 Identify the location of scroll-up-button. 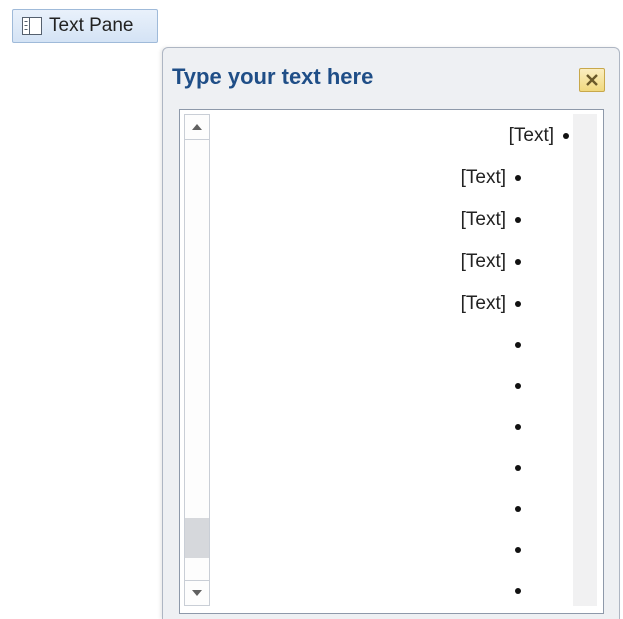
(197, 127).